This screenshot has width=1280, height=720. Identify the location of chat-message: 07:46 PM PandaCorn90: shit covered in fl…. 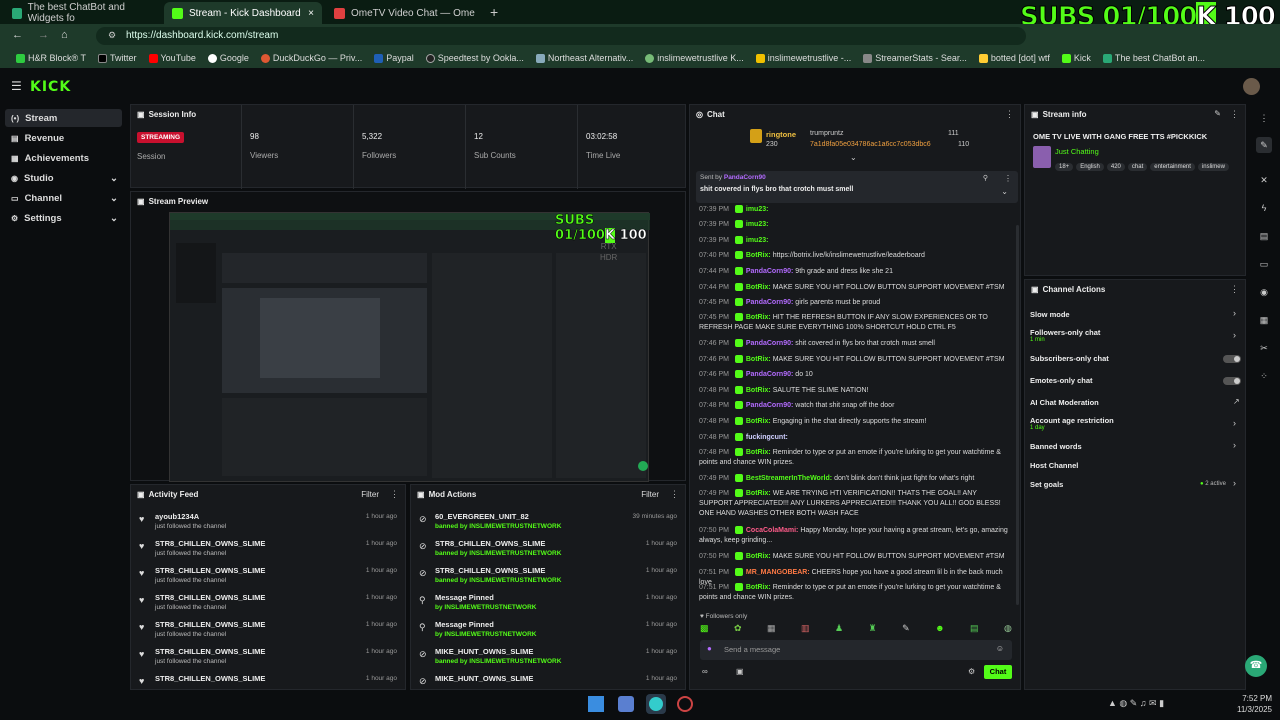
(854, 344).